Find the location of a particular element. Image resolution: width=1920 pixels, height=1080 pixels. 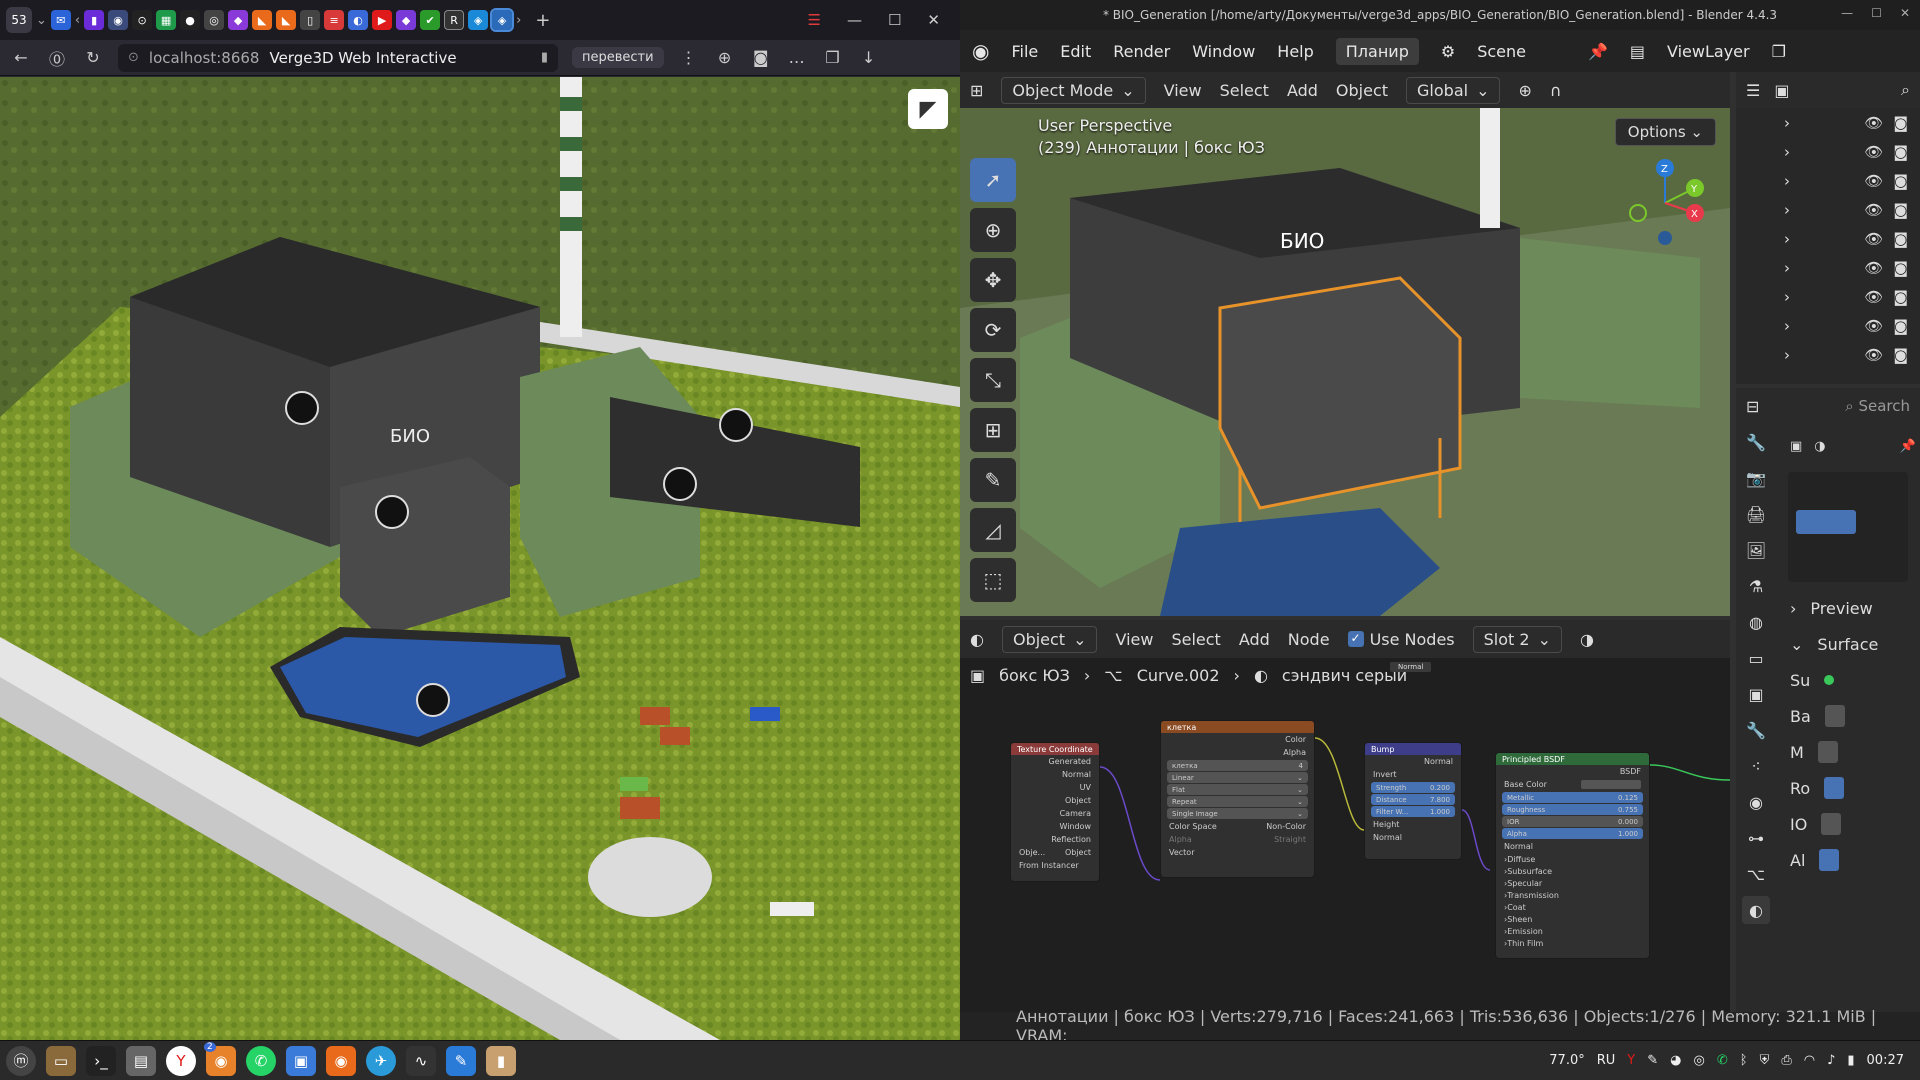

reload-icon: ↻ is located at coordinates (93, 57).